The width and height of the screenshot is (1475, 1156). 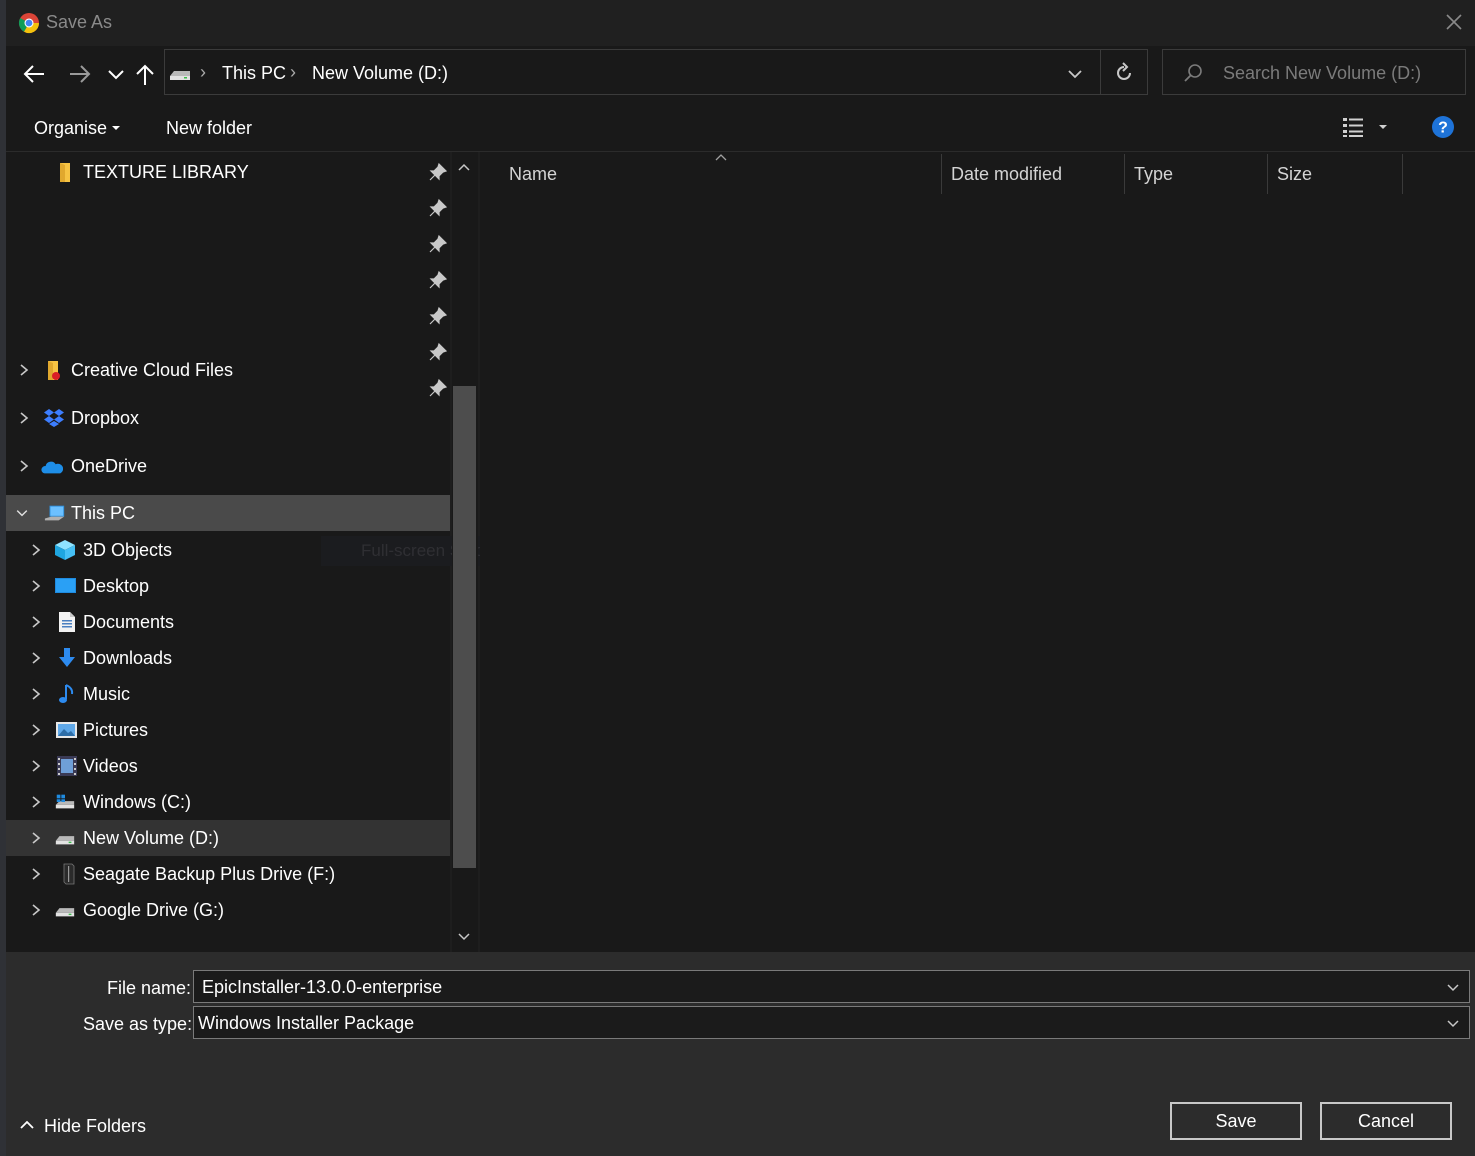 I want to click on file-name-label: File name:, so click(x=149, y=988).